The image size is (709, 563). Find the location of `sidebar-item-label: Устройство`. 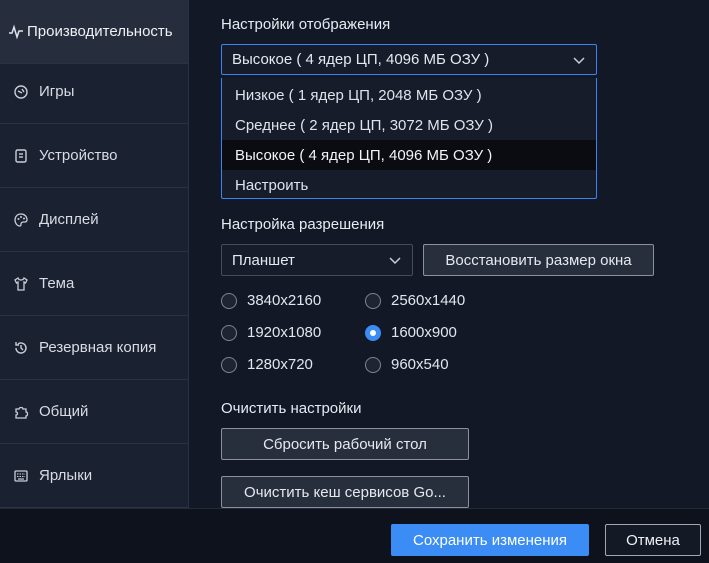

sidebar-item-label: Устройство is located at coordinates (78, 155).